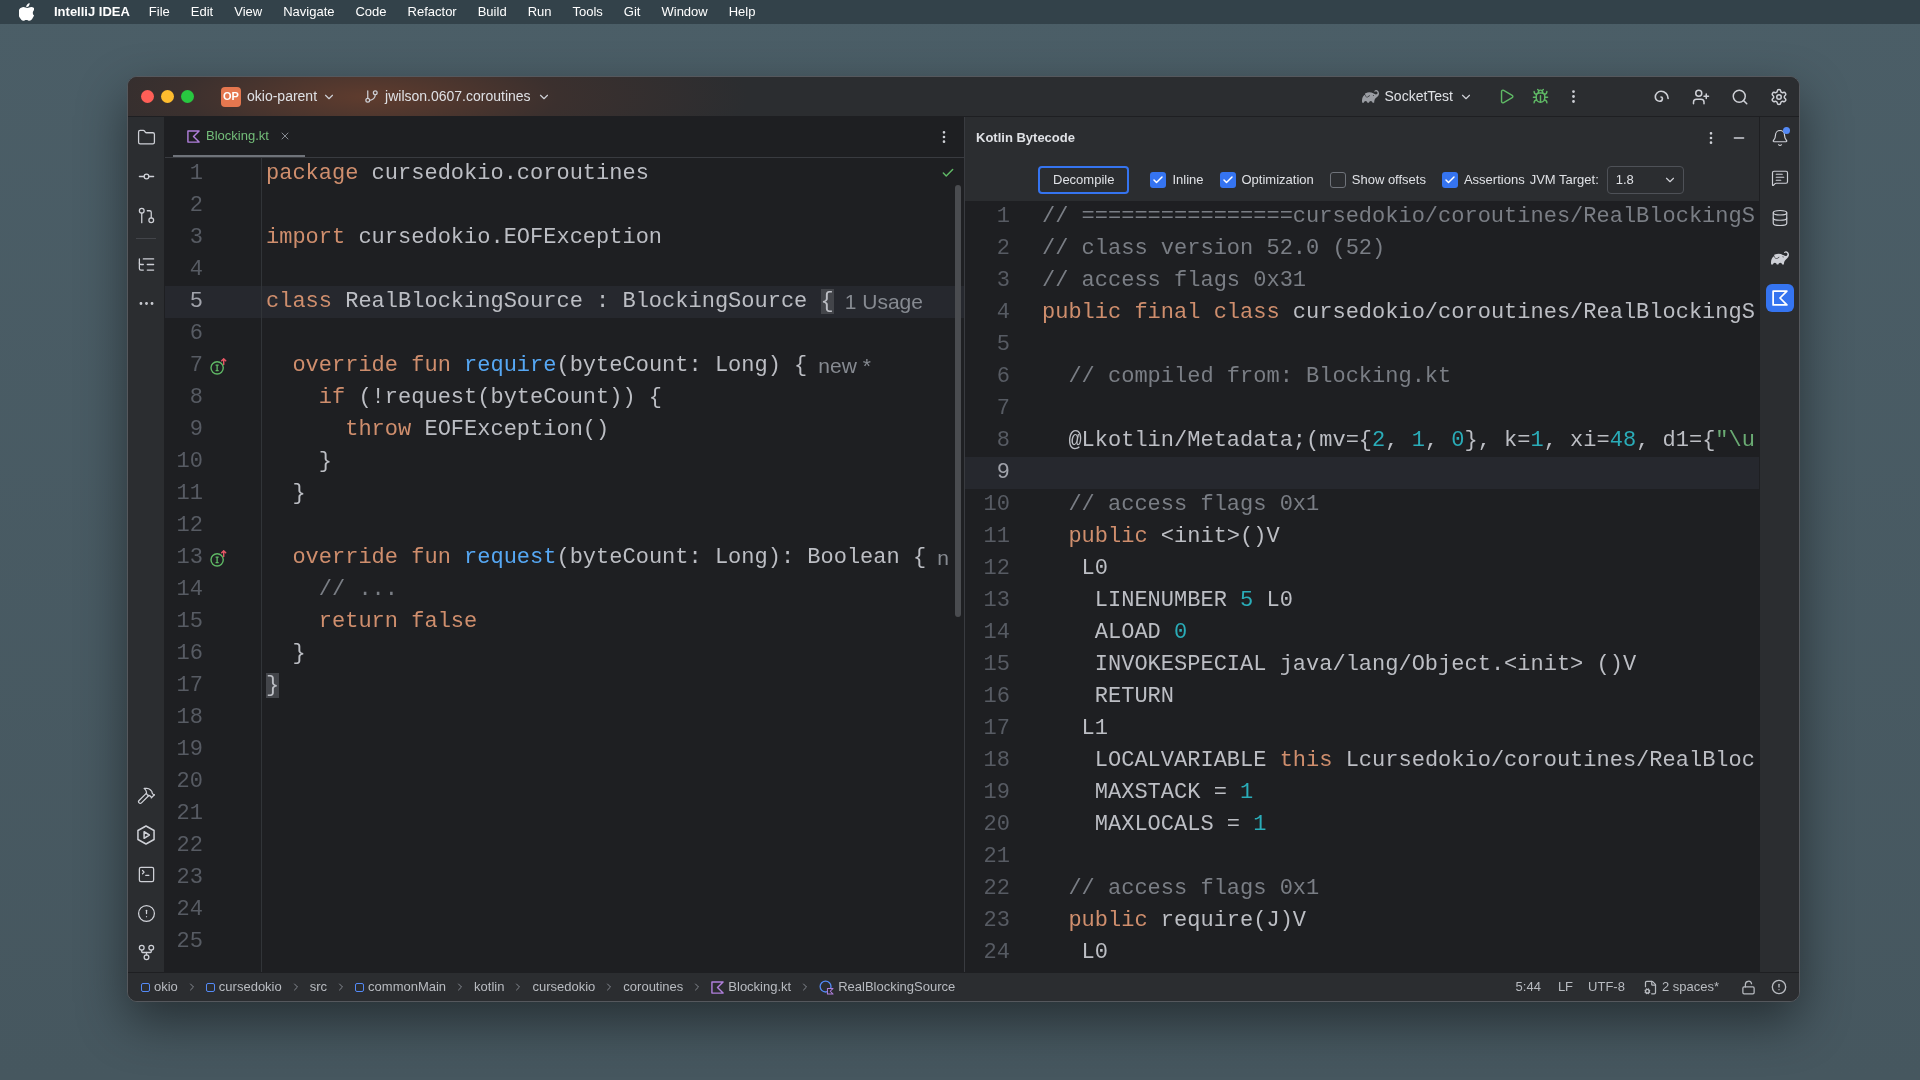 The width and height of the screenshot is (1920, 1080). Describe the element at coordinates (146, 215) in the screenshot. I see `pull-request-icon` at that location.